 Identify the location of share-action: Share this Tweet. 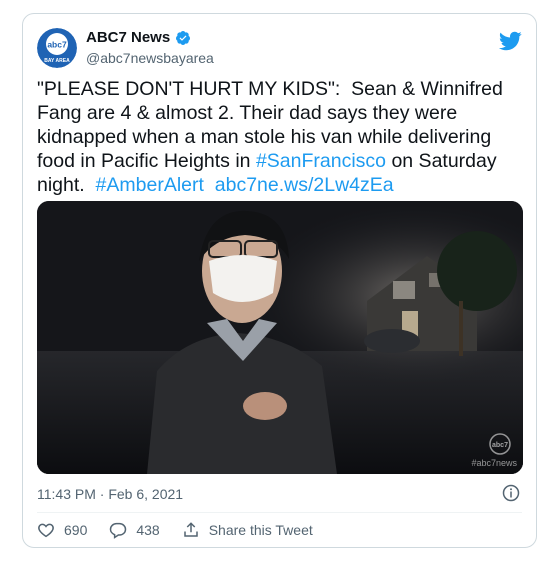
(247, 530).